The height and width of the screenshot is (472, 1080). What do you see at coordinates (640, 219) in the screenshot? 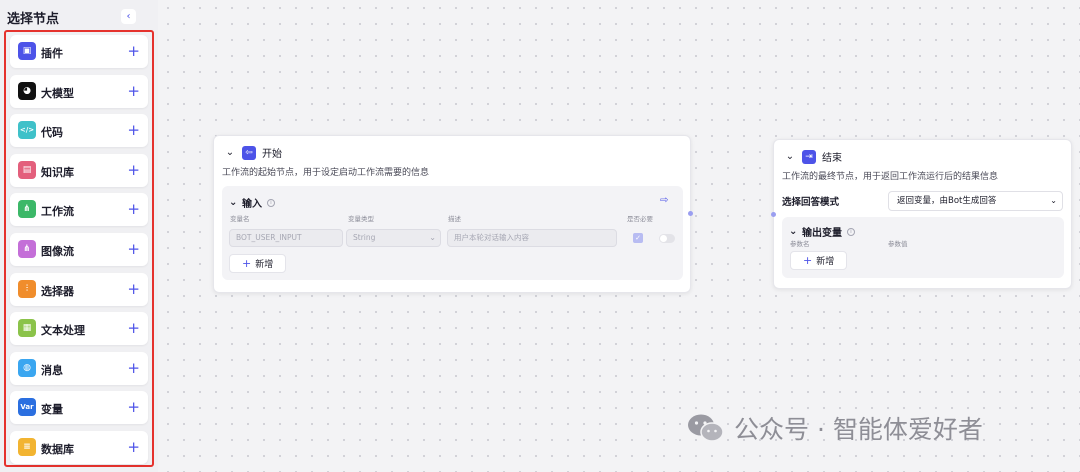
I see `column-required: 是否必要` at bounding box center [640, 219].